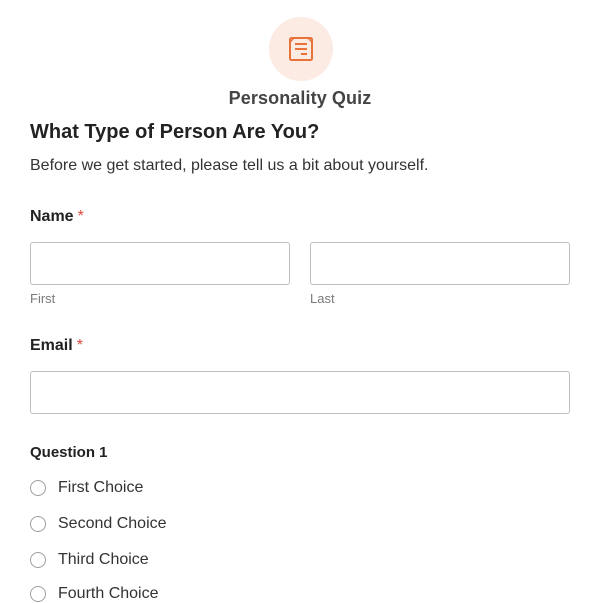 The width and height of the screenshot is (600, 603). What do you see at coordinates (175, 132) in the screenshot?
I see `form-title: What Type of Person Are You?` at bounding box center [175, 132].